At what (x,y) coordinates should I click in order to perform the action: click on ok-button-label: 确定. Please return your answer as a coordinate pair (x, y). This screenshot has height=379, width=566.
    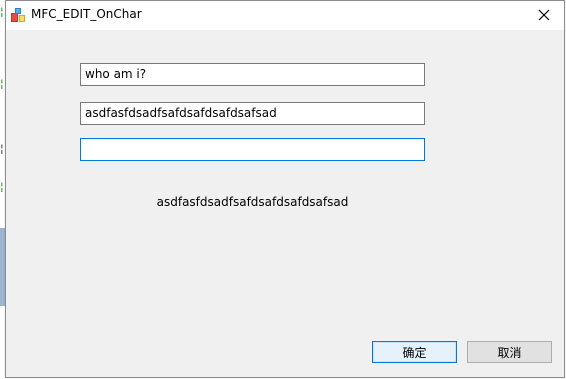
    Looking at the image, I should click on (414, 352).